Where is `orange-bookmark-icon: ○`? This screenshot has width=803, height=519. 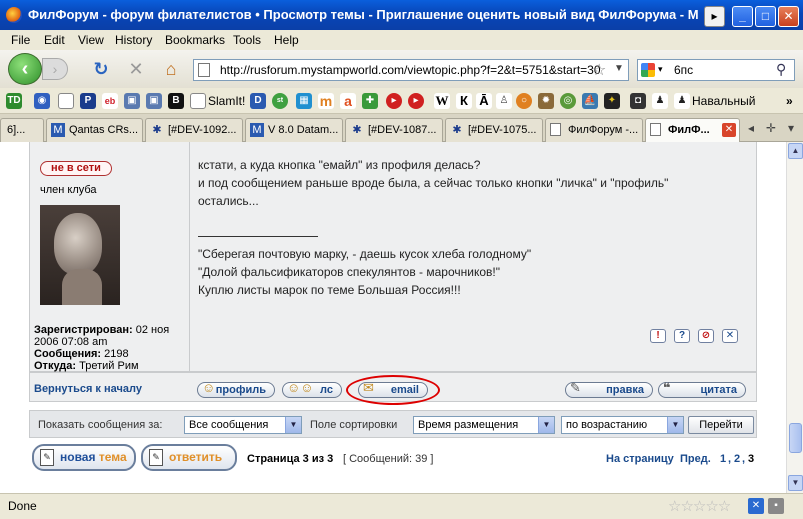
orange-bookmark-icon: ○ is located at coordinates (524, 101).